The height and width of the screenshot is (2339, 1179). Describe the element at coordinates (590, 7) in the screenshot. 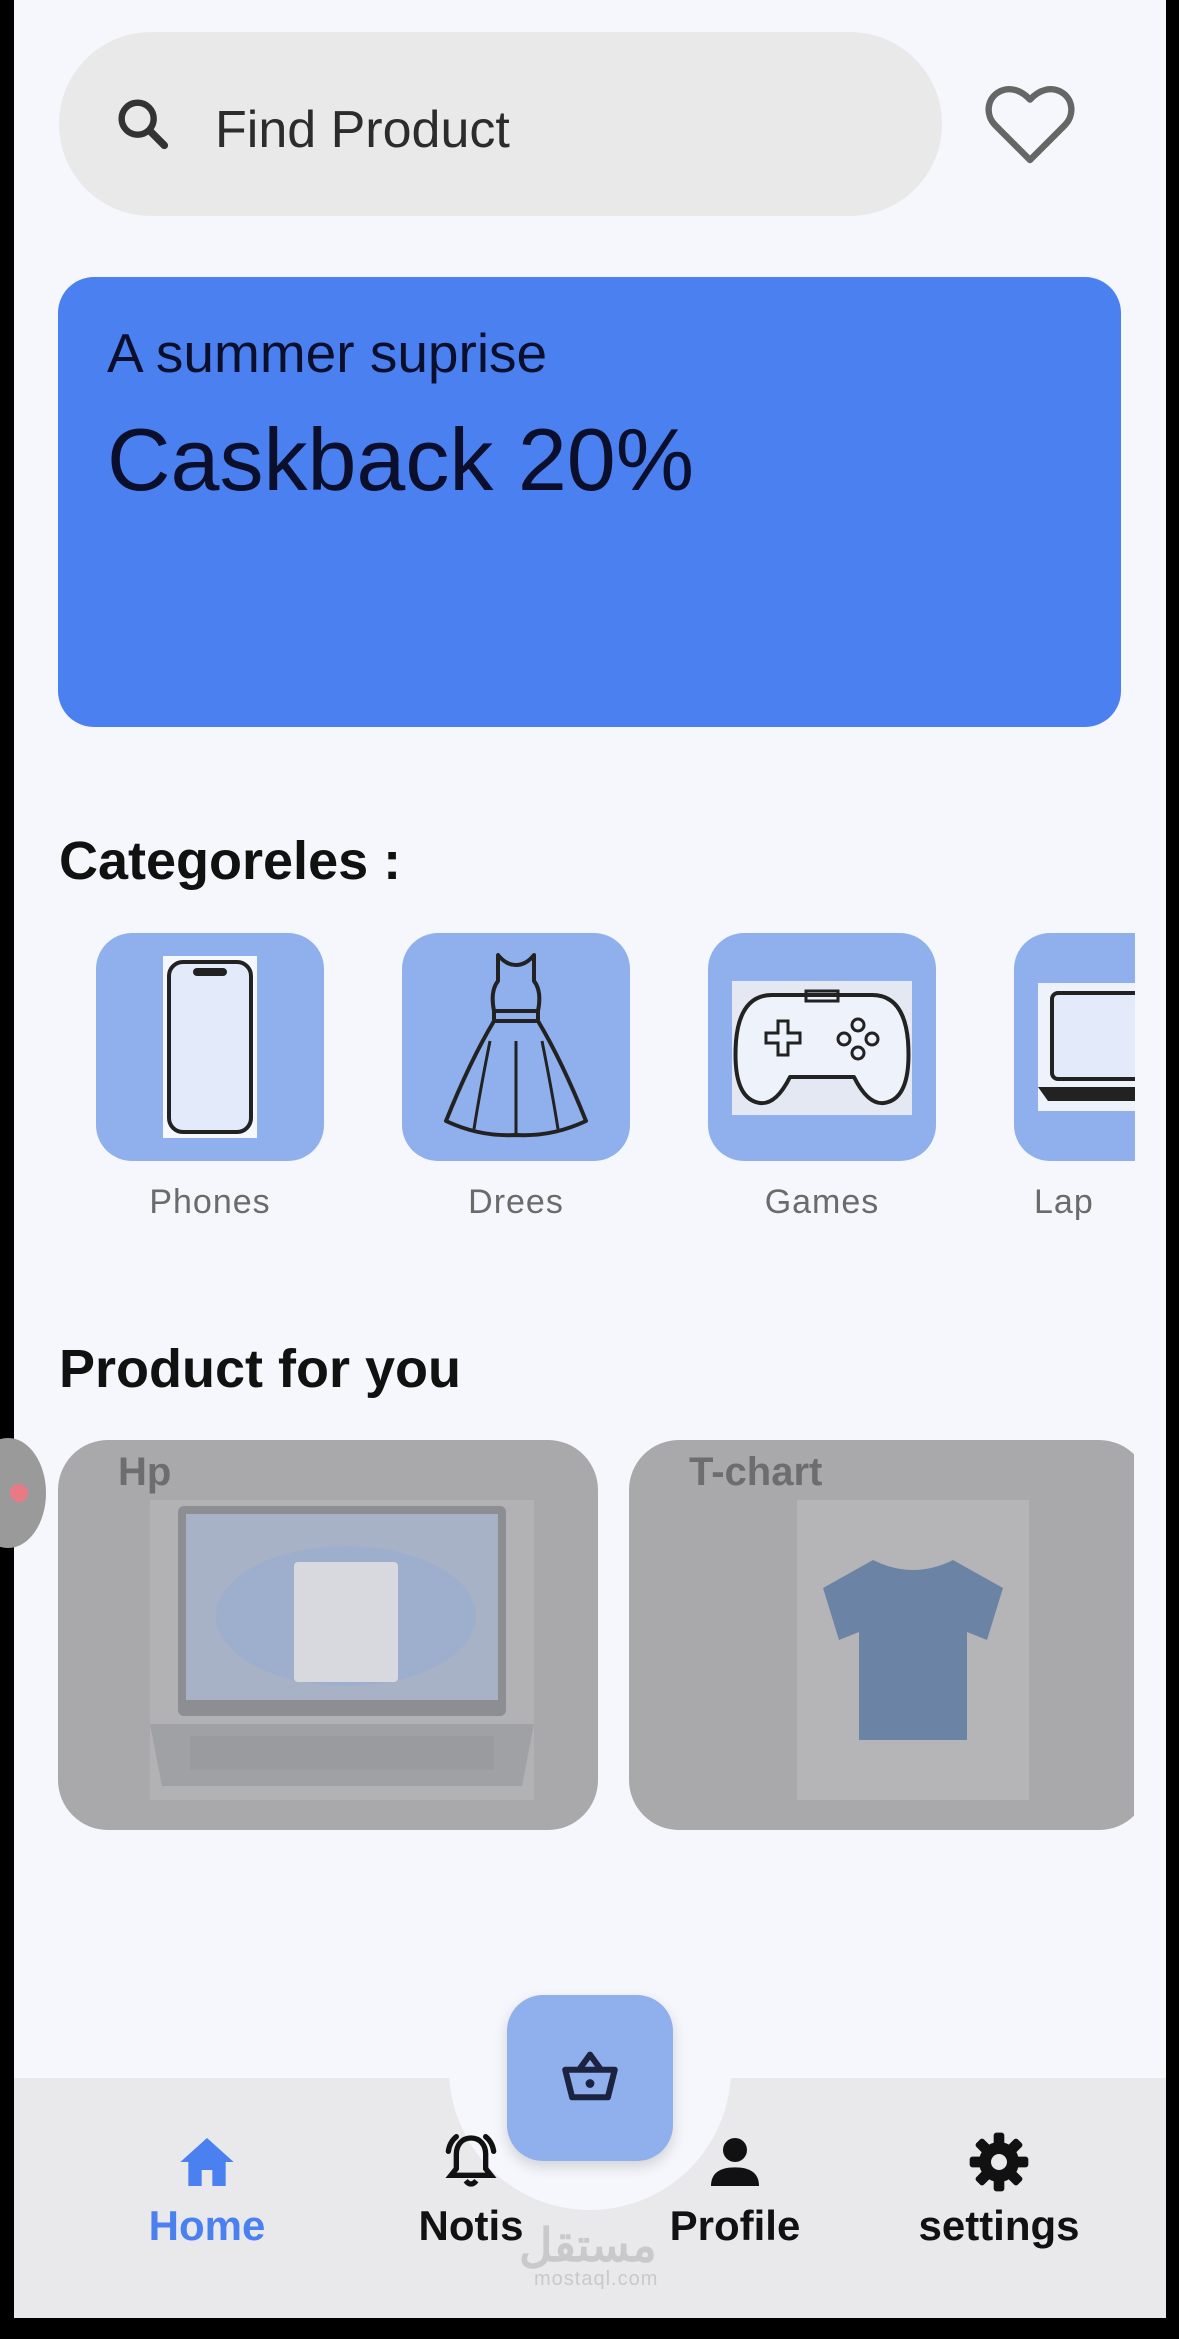

I see `status-bar` at that location.